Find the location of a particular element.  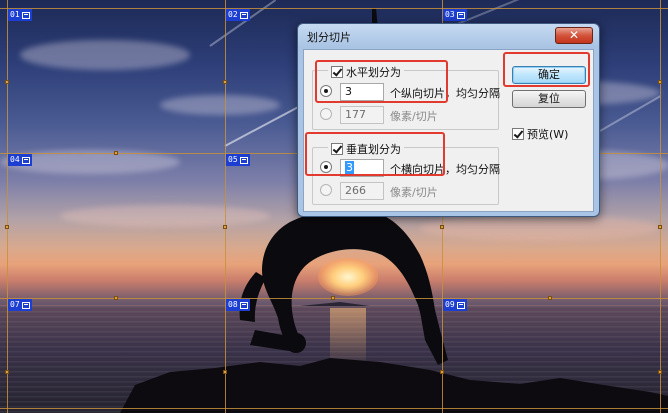

slice-label-03: 03 is located at coordinates (455, 15).